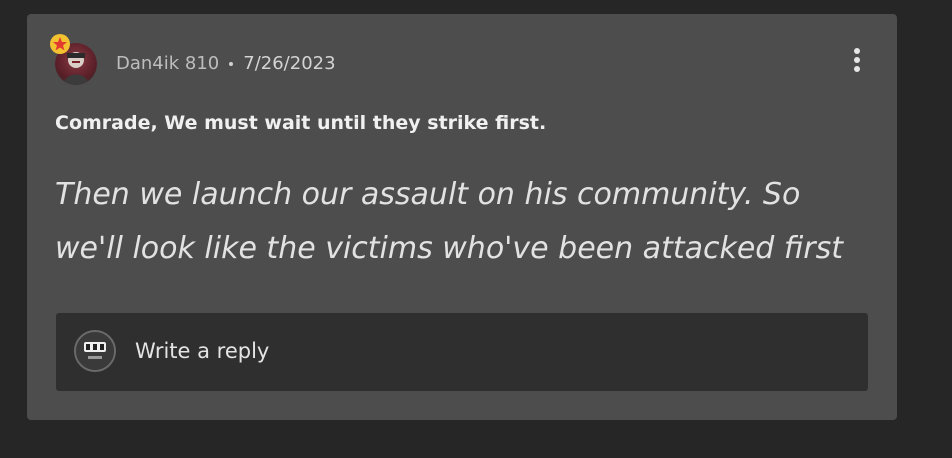  Describe the element at coordinates (167, 63) in the screenshot. I see `author-name: Dan4ik 810` at that location.